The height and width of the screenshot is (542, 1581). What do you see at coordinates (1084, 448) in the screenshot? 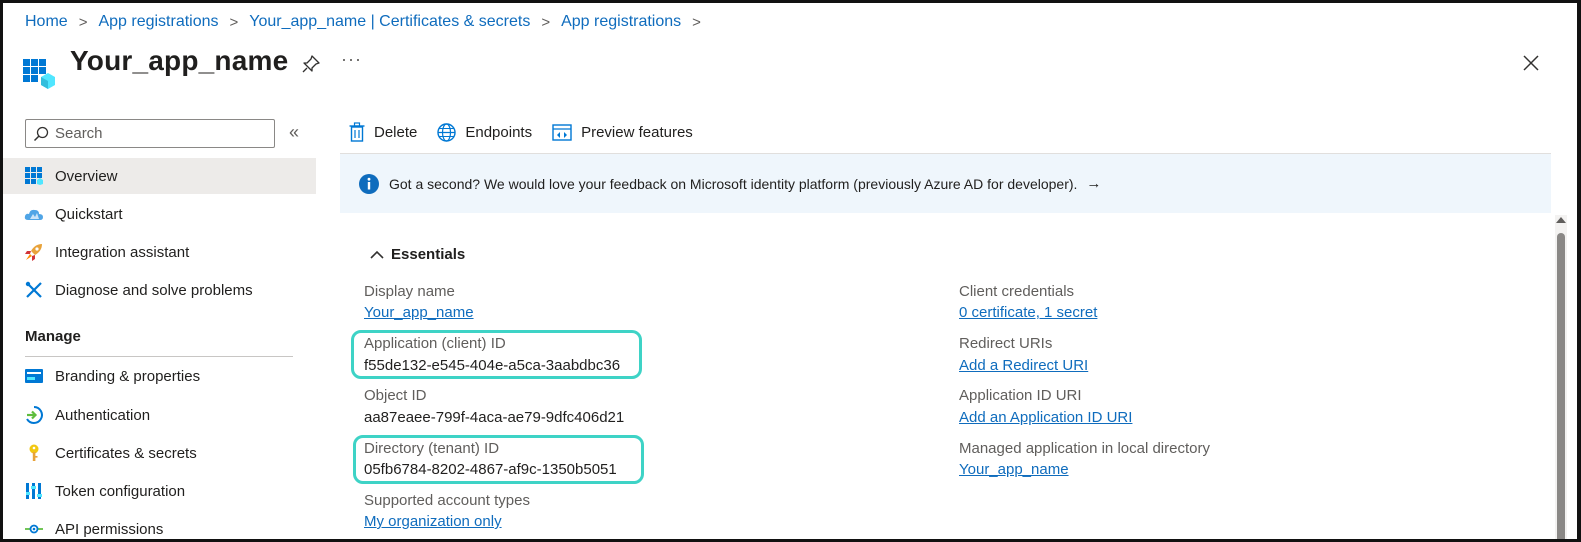
I see `managed-application-label: Managed application in local directory` at bounding box center [1084, 448].